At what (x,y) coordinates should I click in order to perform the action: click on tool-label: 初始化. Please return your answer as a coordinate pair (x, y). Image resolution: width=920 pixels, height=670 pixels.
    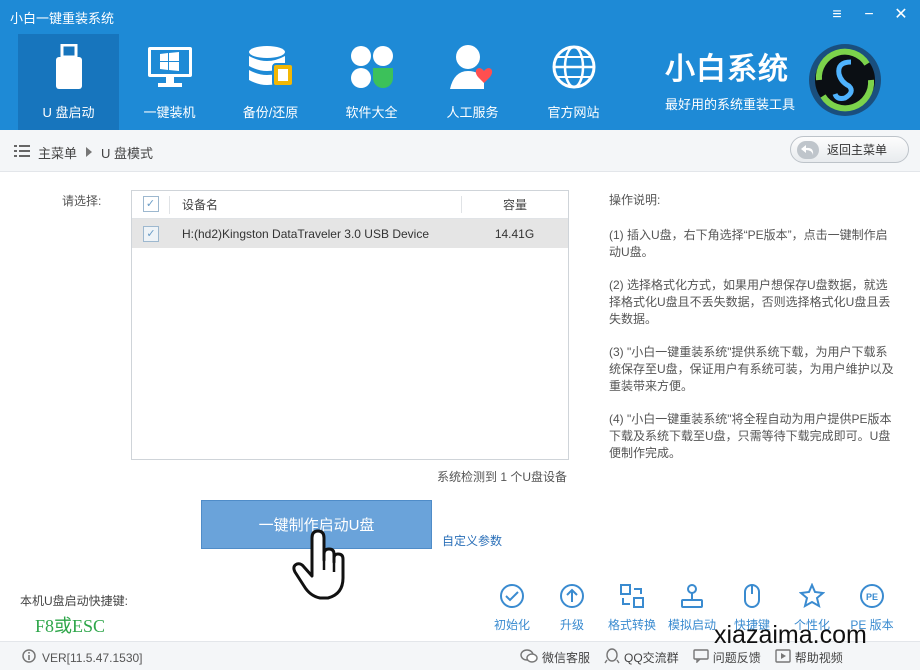
    Looking at the image, I should click on (511, 625).